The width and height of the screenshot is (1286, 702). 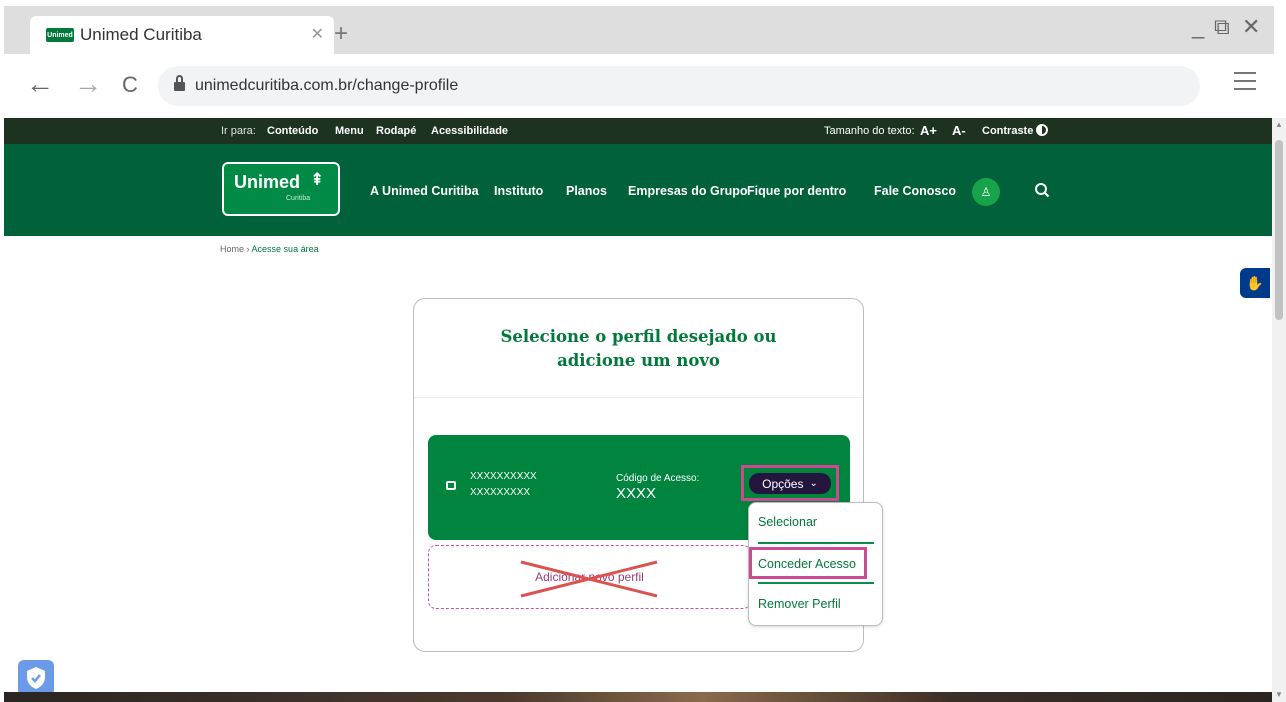 I want to click on unimed-favicon-icon: Unimed, so click(x=60, y=35).